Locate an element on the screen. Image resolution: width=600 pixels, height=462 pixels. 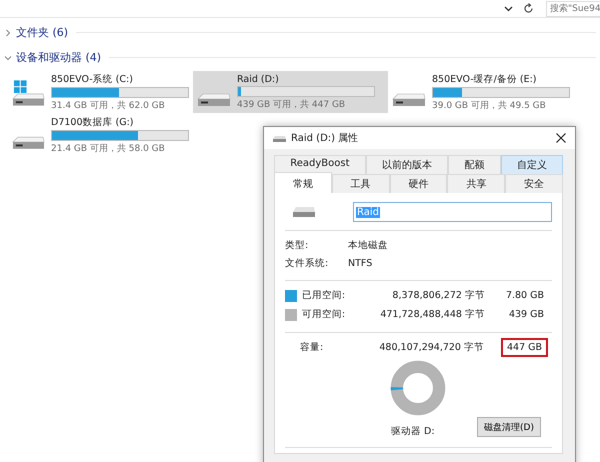
tab: 配额 is located at coordinates (474, 164).